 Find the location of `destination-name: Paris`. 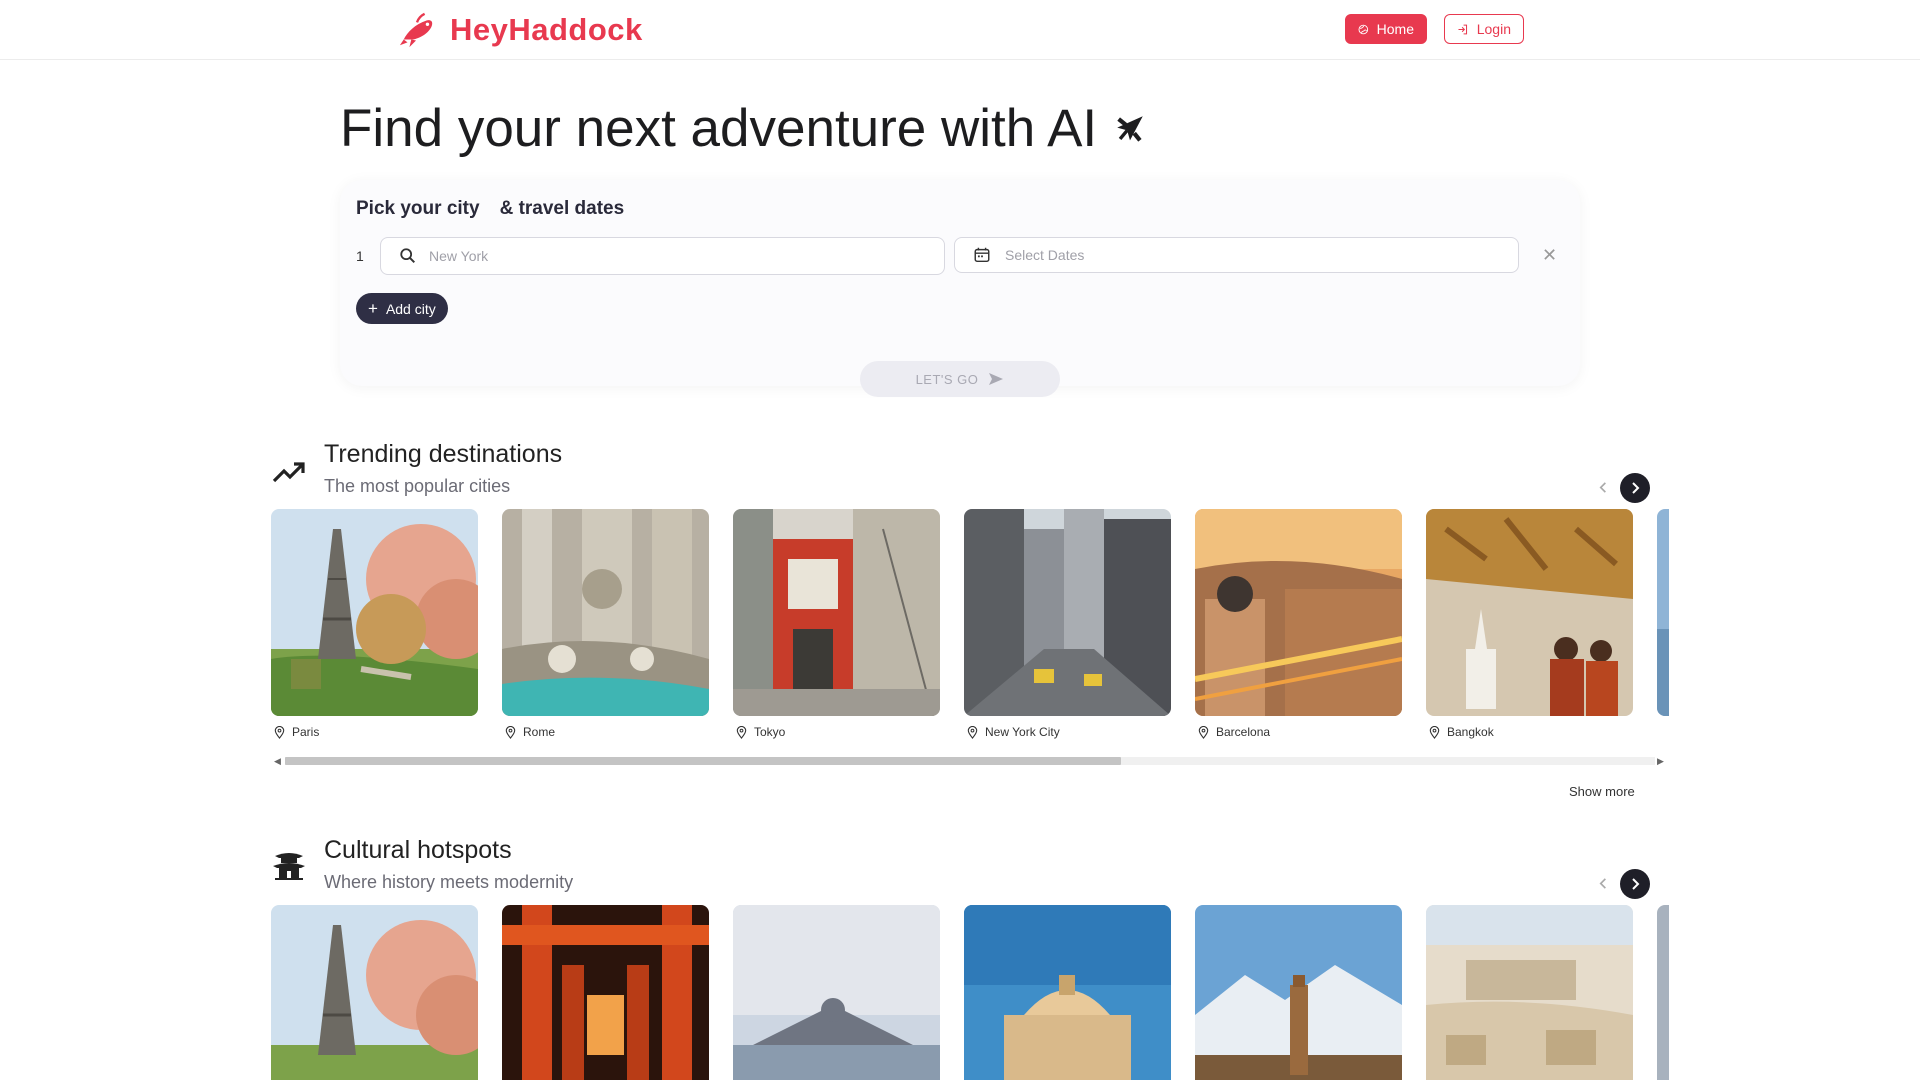

destination-name: Paris is located at coordinates (306, 732).